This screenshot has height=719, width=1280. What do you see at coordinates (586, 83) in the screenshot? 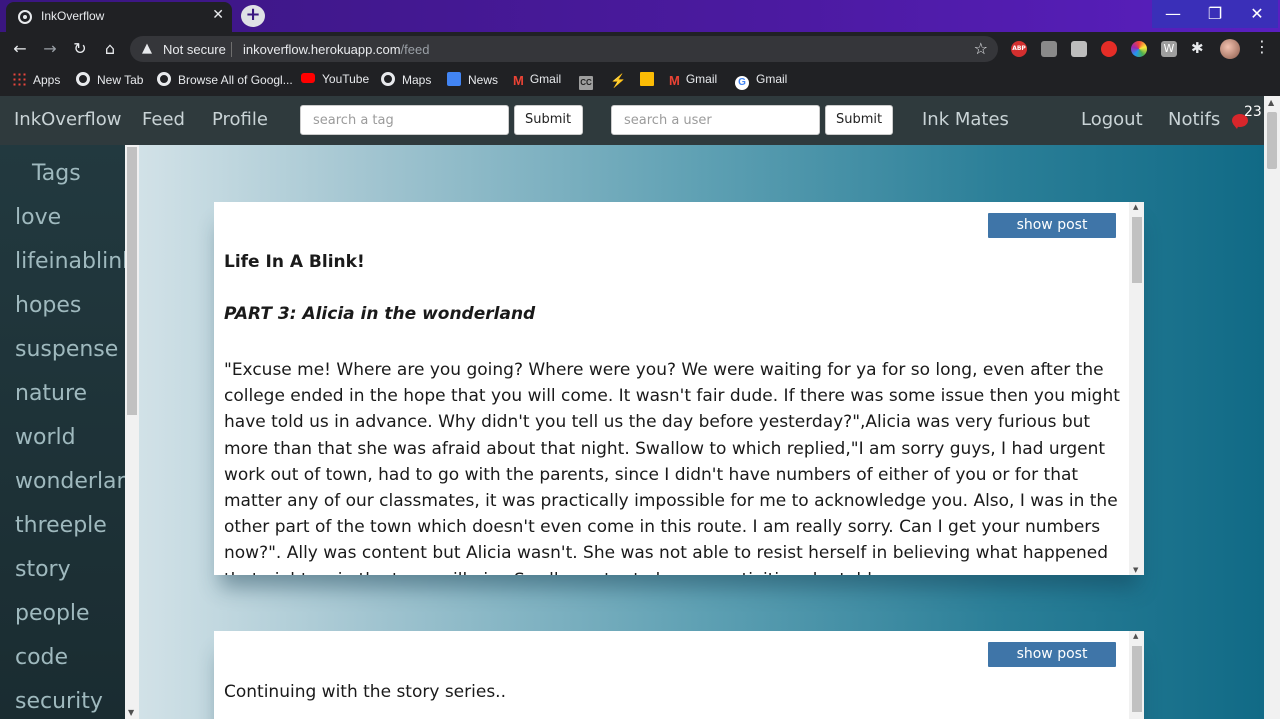
I see `cc-icon: CC` at bounding box center [586, 83].